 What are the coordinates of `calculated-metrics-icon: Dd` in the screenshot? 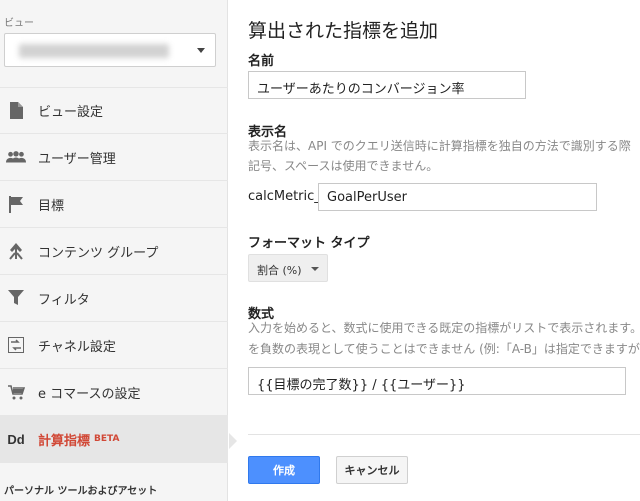 It's located at (16, 439).